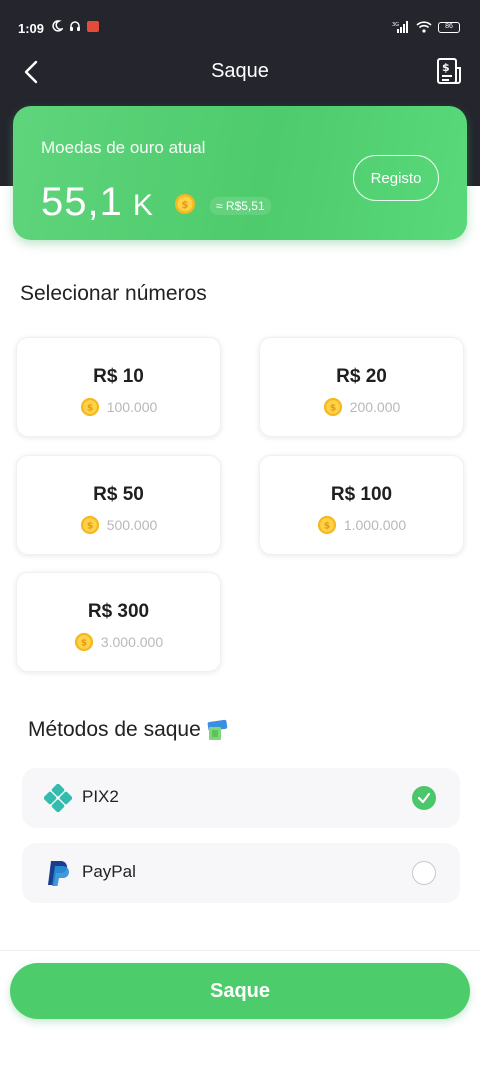 This screenshot has width=480, height=1066. What do you see at coordinates (132, 407) in the screenshot?
I see `amount-coins-value: 100.000` at bounding box center [132, 407].